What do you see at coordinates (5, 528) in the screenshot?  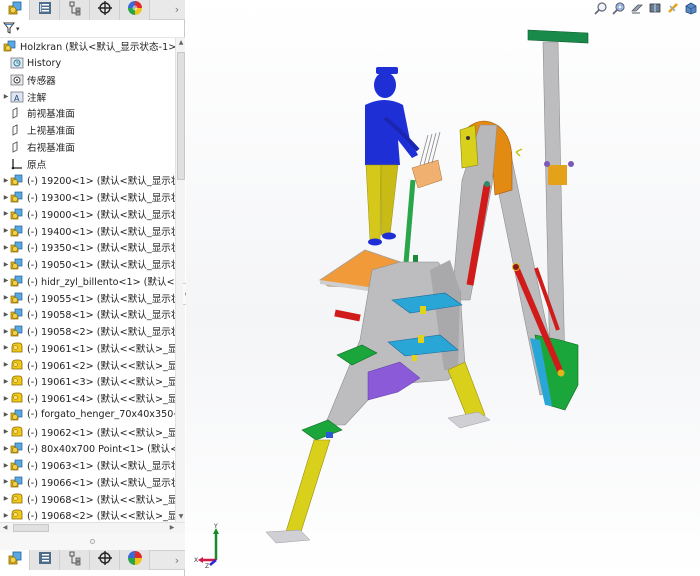 I see `scroll-left-arrow: ◀` at bounding box center [5, 528].